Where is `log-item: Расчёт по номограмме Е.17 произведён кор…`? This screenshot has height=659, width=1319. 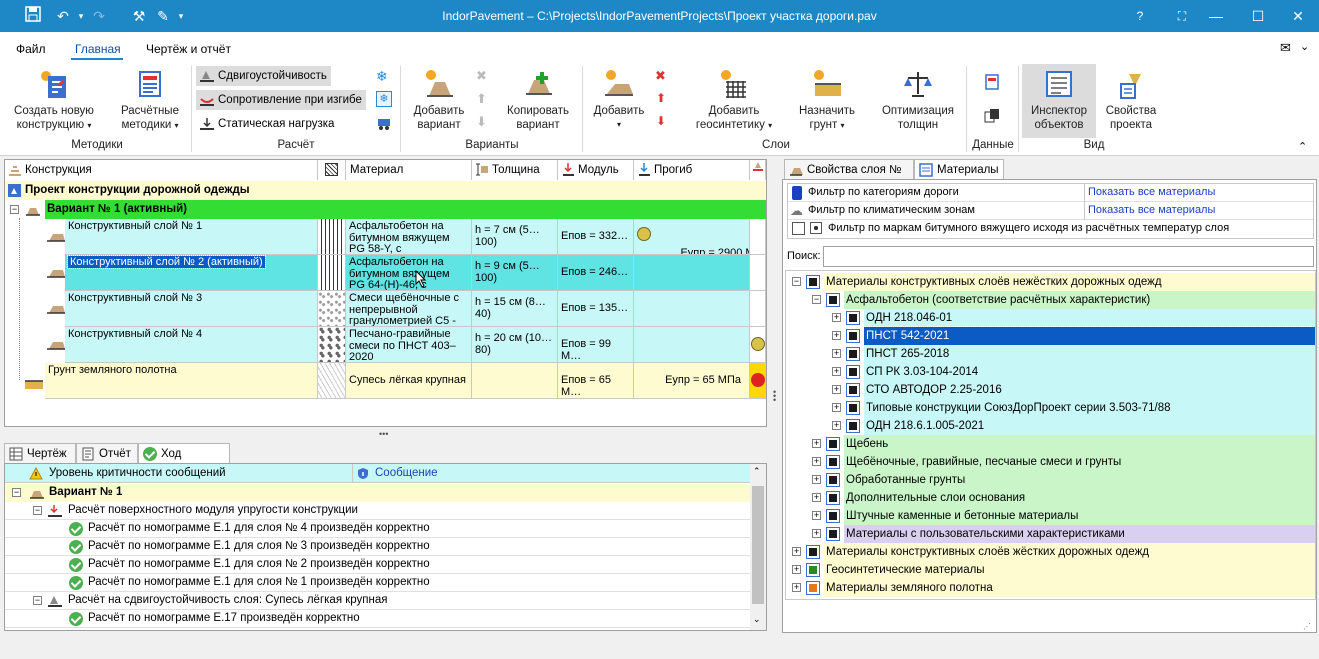
log-item: Расчёт по номограмме Е.17 произведён кор… is located at coordinates (377, 619).